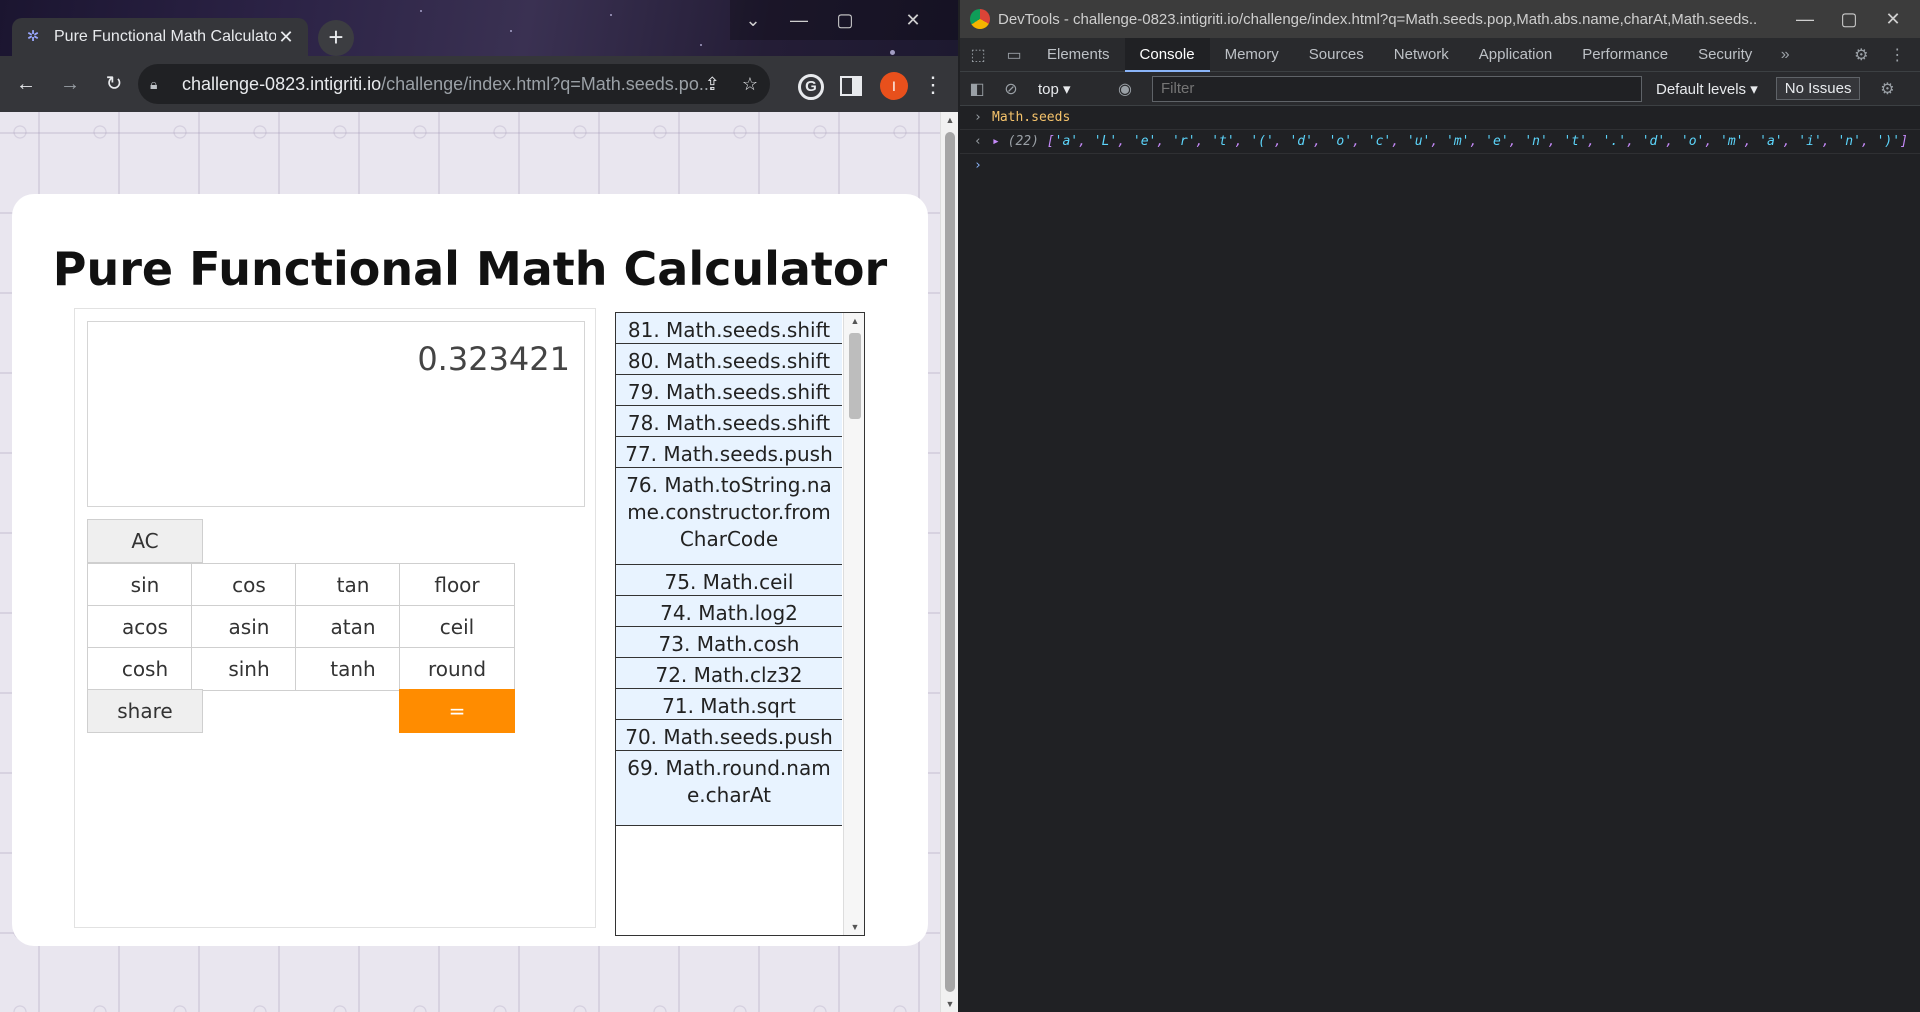 The width and height of the screenshot is (1920, 1012). What do you see at coordinates (1011, 89) in the screenshot?
I see `clear-console-icon: ⊘` at bounding box center [1011, 89].